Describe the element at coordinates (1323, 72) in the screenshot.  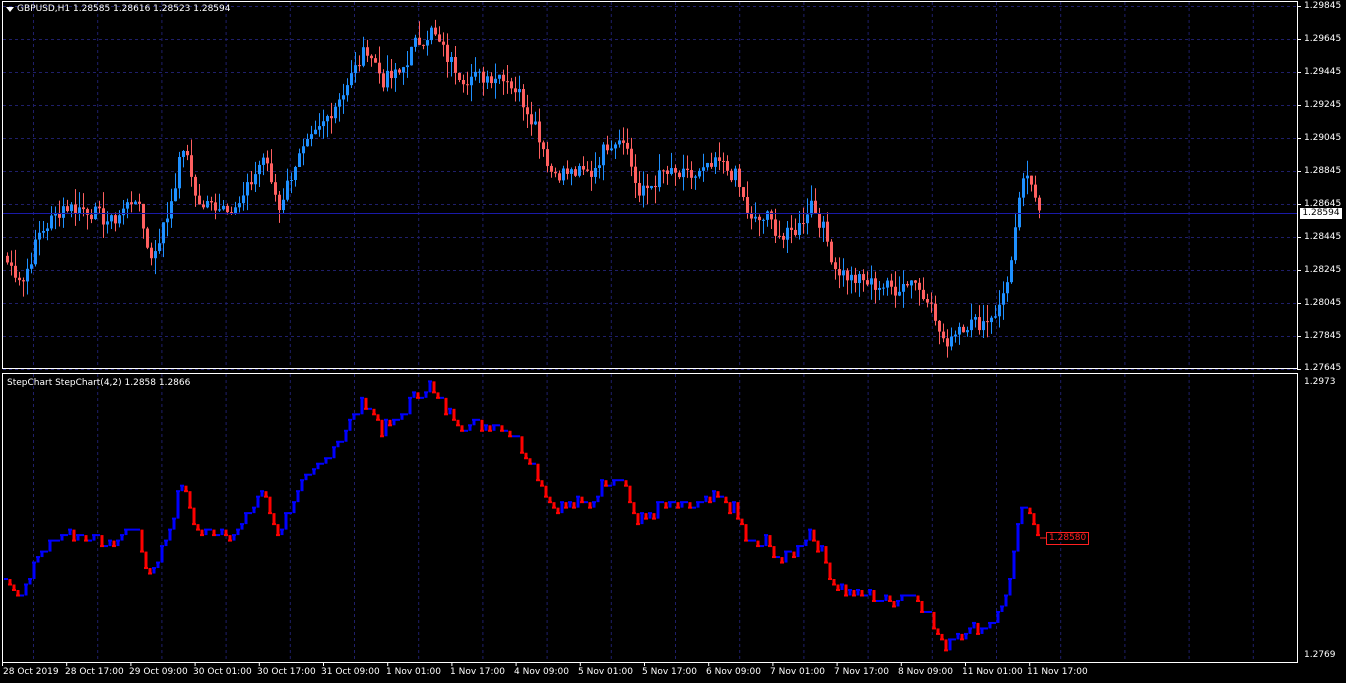
I see `price-tick: 1.29445` at that location.